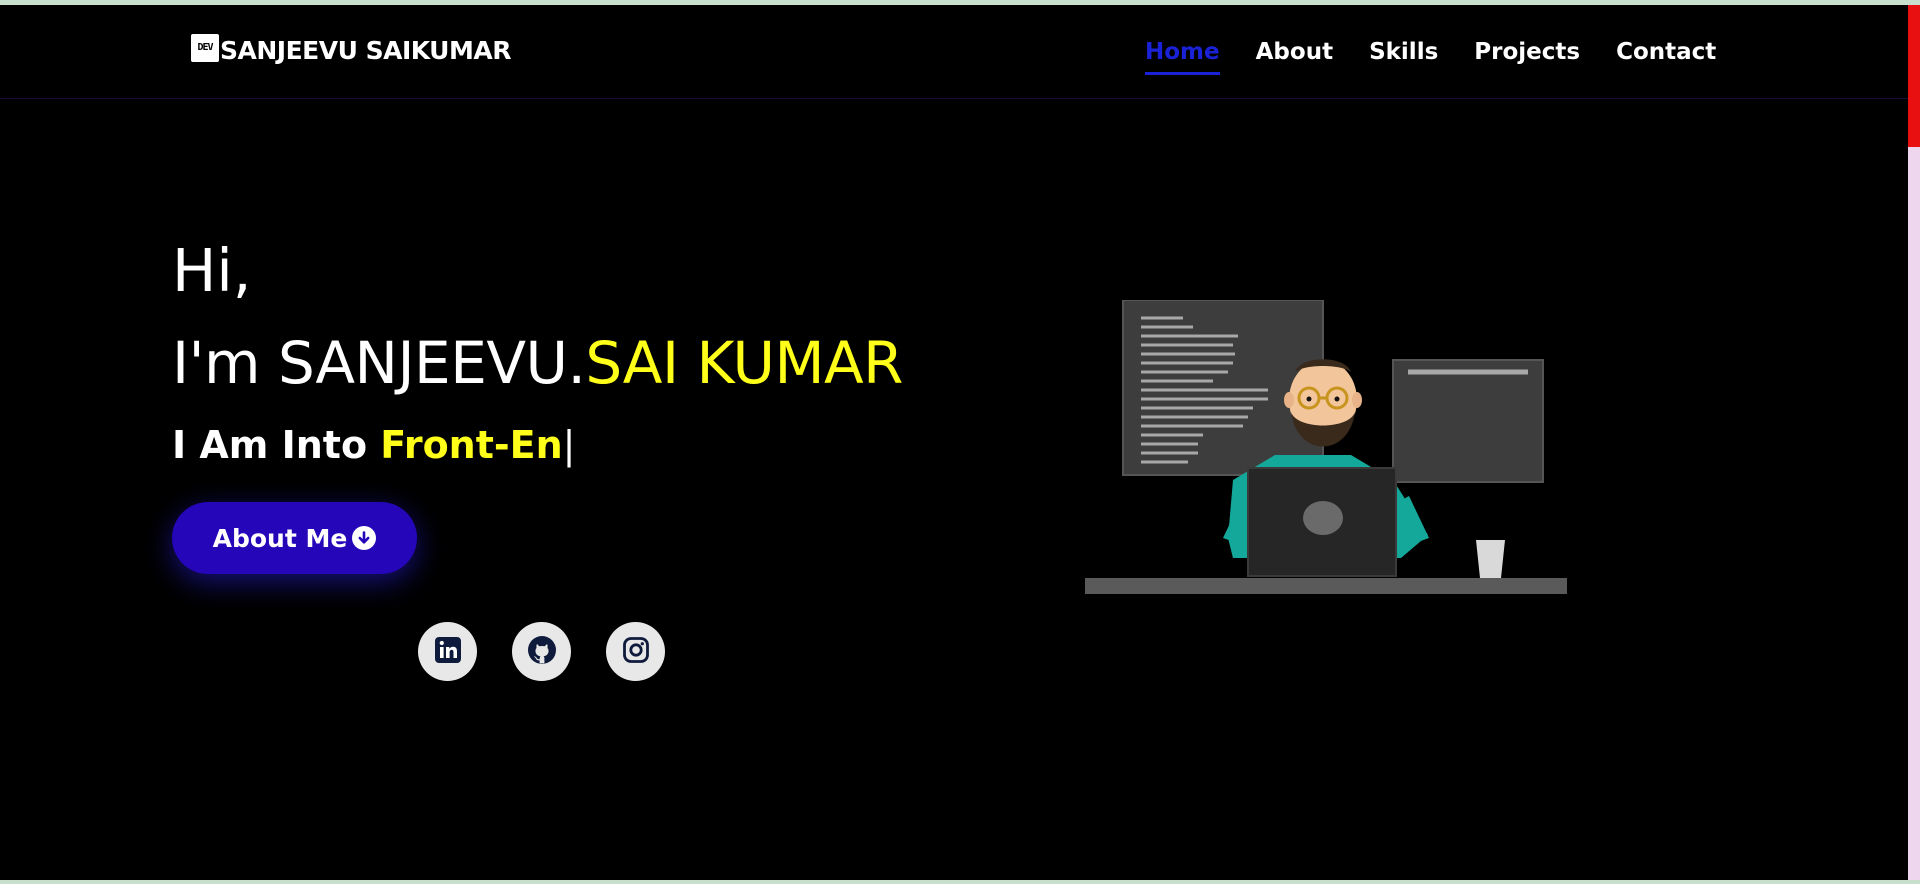 Image resolution: width=1920 pixels, height=884 pixels. What do you see at coordinates (280, 538) in the screenshot?
I see `about-me-label: About Me` at bounding box center [280, 538].